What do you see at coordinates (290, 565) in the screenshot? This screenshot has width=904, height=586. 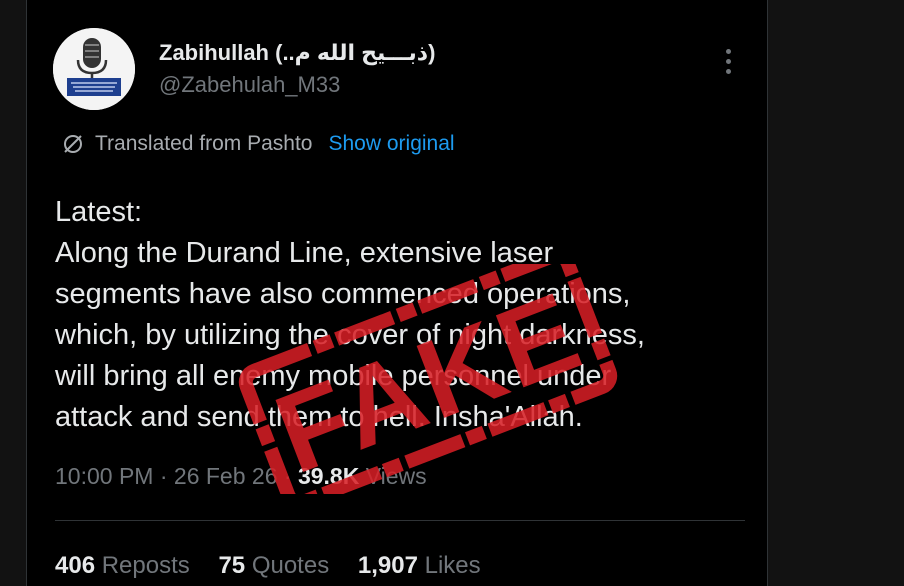 I see `quotes-label: Quotes` at bounding box center [290, 565].